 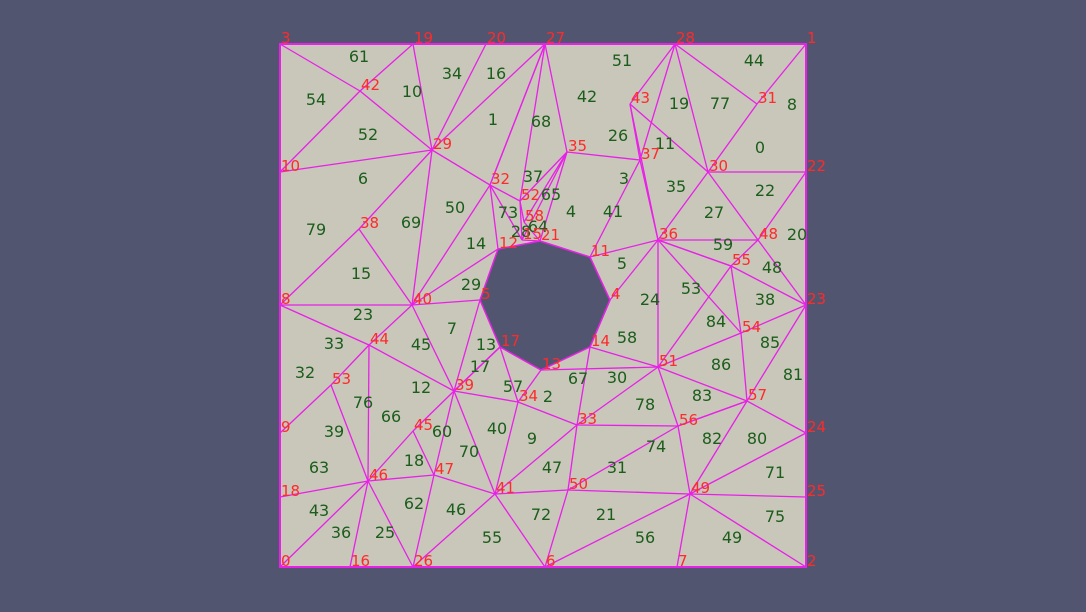 I want to click on element-label: 54, so click(x=316, y=99).